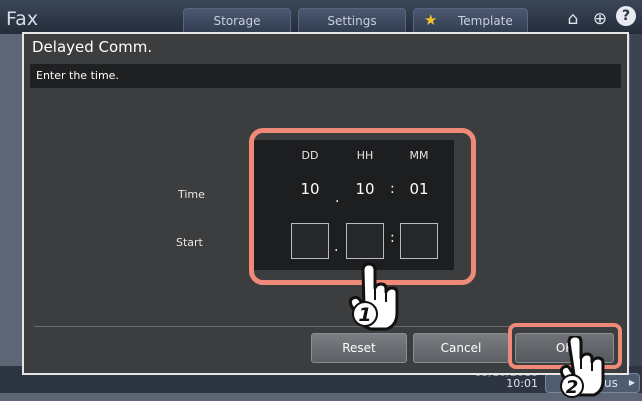 This screenshot has height=401, width=642. Describe the element at coordinates (191, 194) in the screenshot. I see `time-row-label: Time` at that location.